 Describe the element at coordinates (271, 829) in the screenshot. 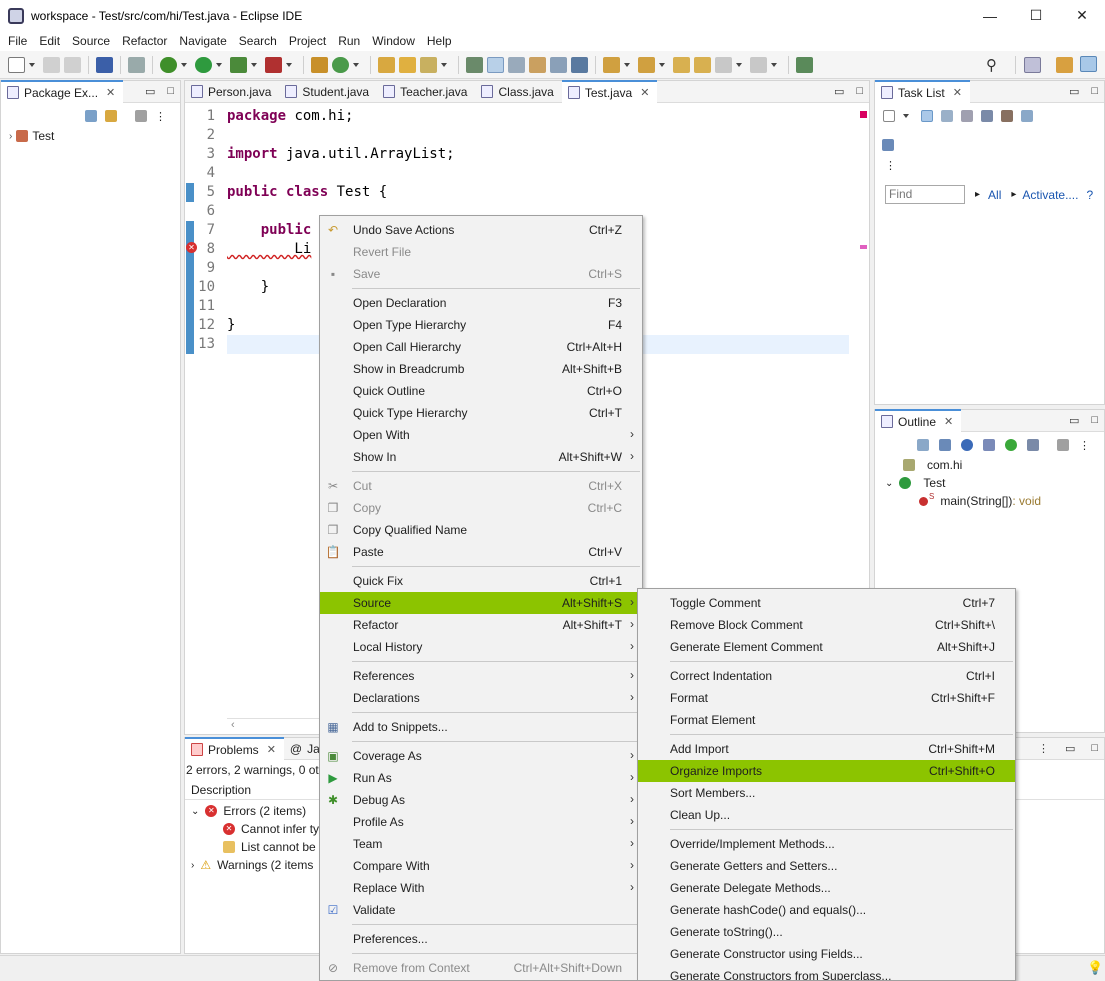

I see `error-item: ✕ Cannot infer ty` at that location.